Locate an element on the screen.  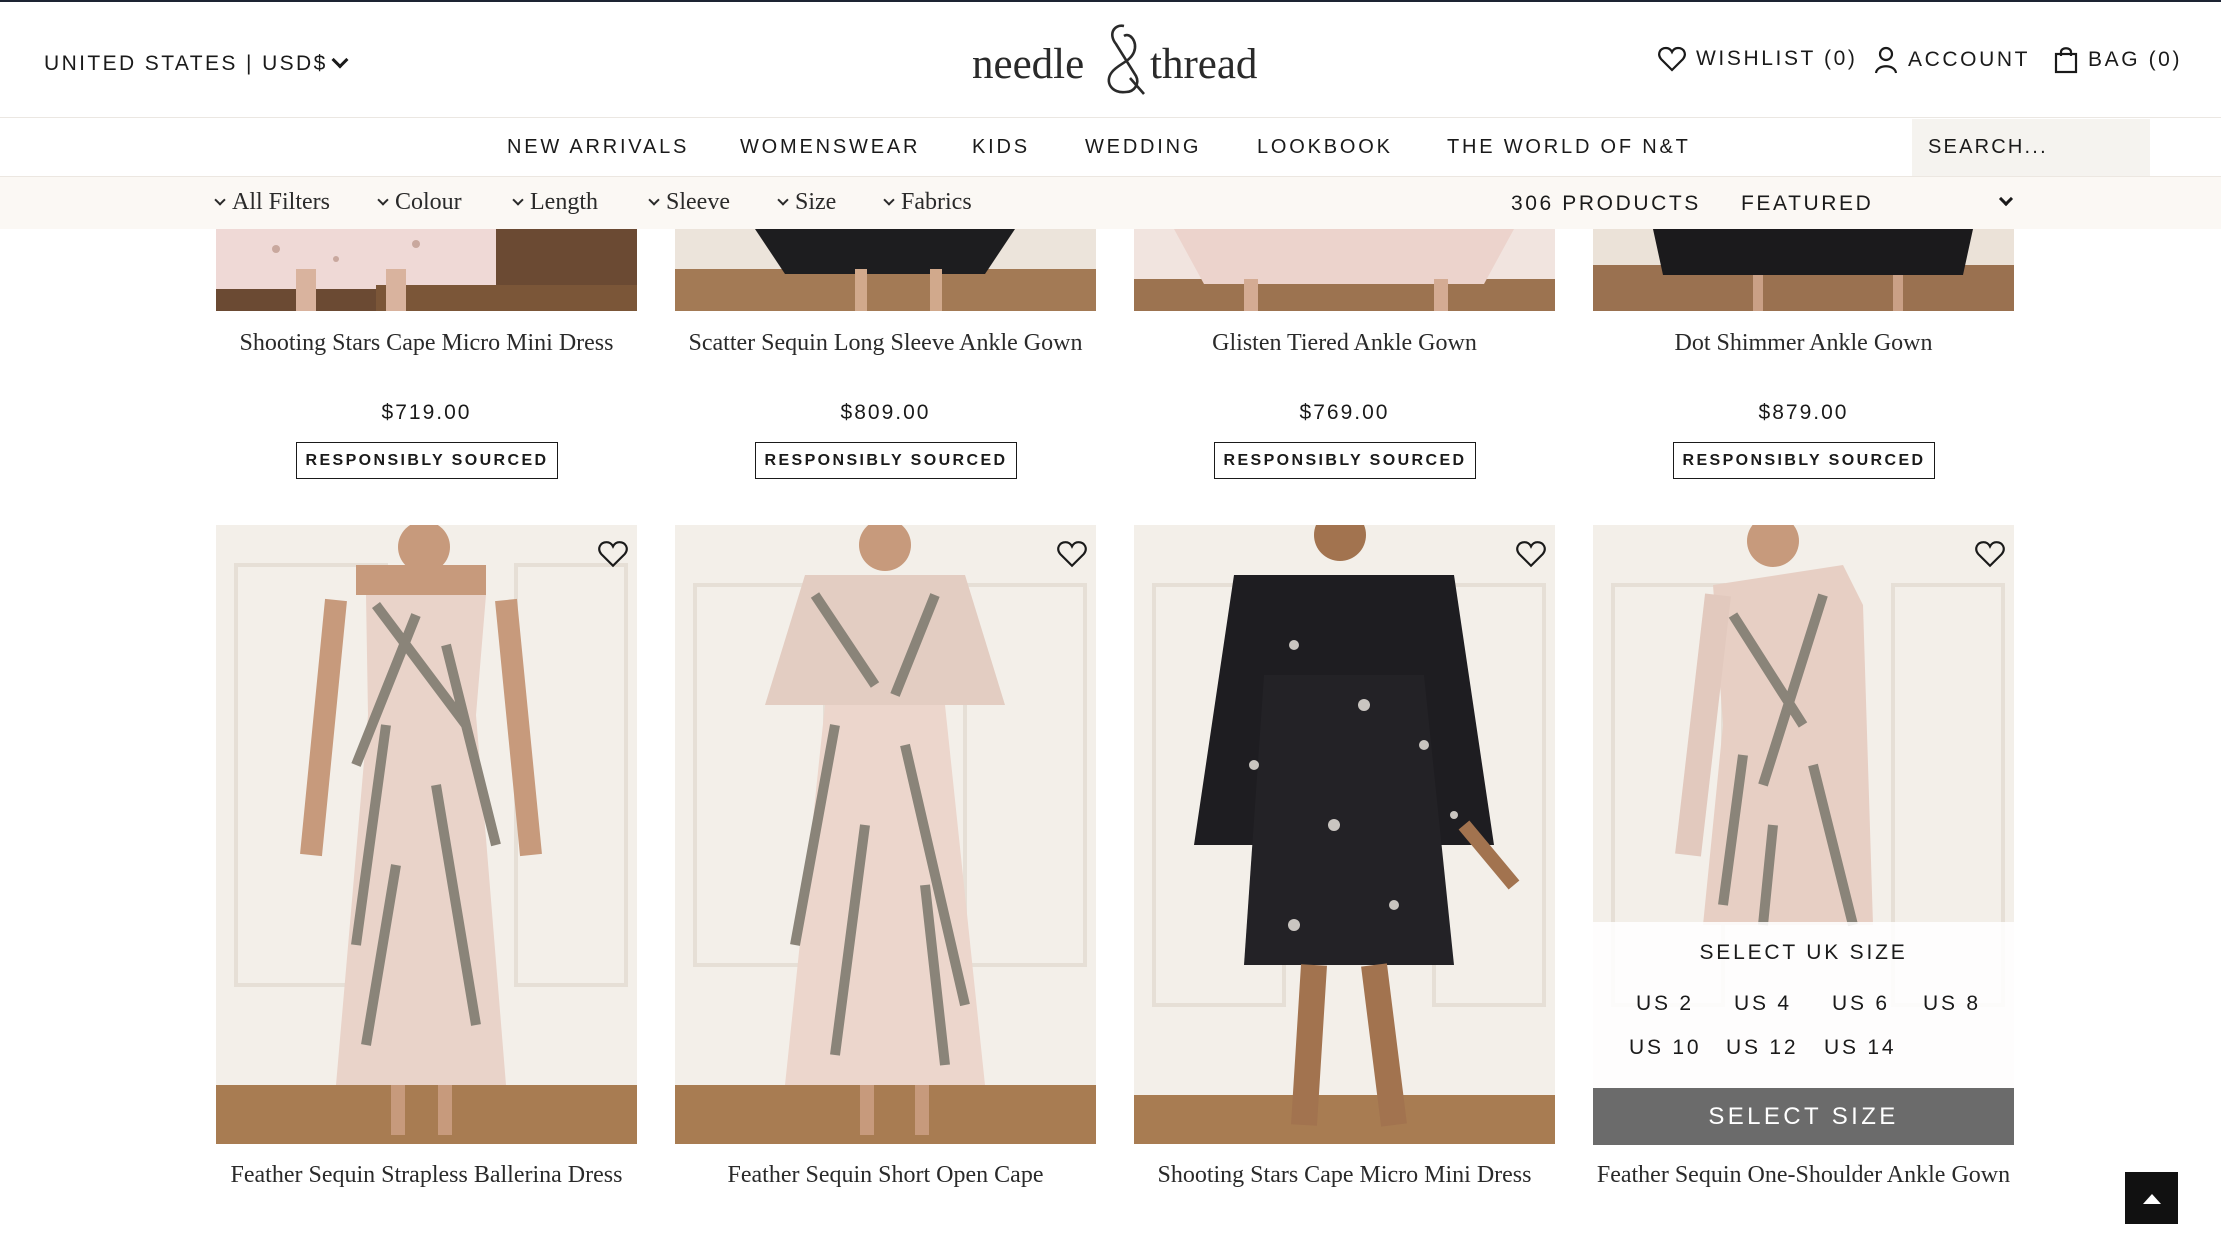
filter-colour: Colour is located at coordinates (419, 202).